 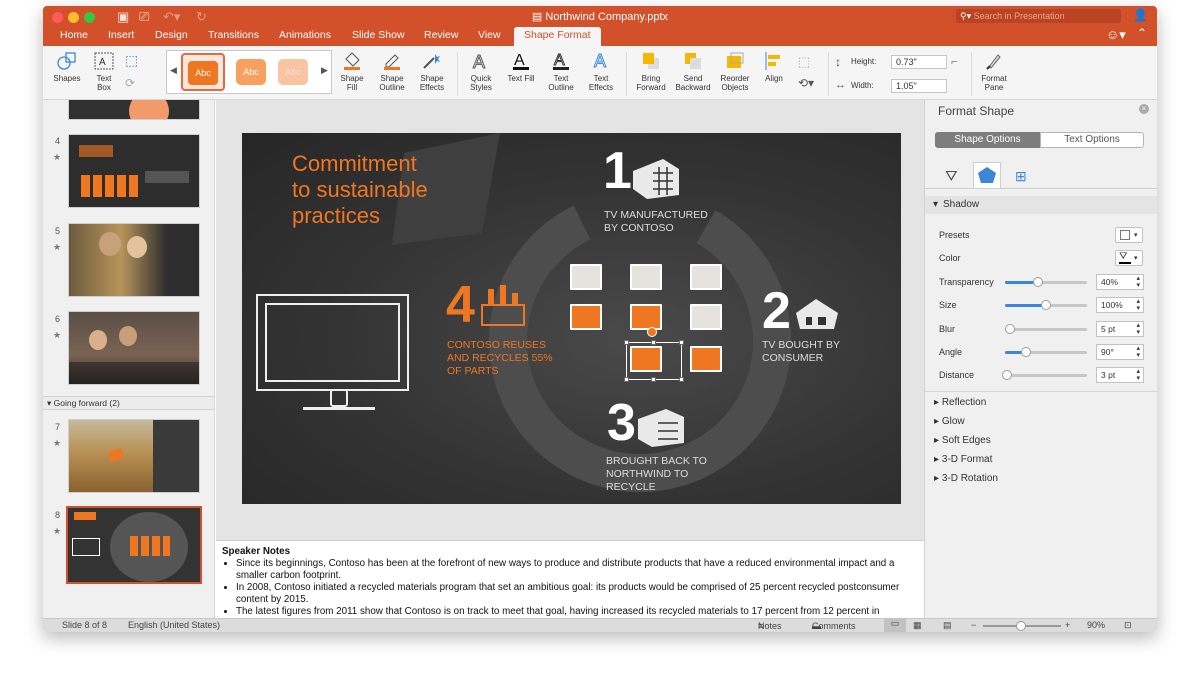 I want to click on size-properties-icon: ⊞, so click(x=1021, y=176).